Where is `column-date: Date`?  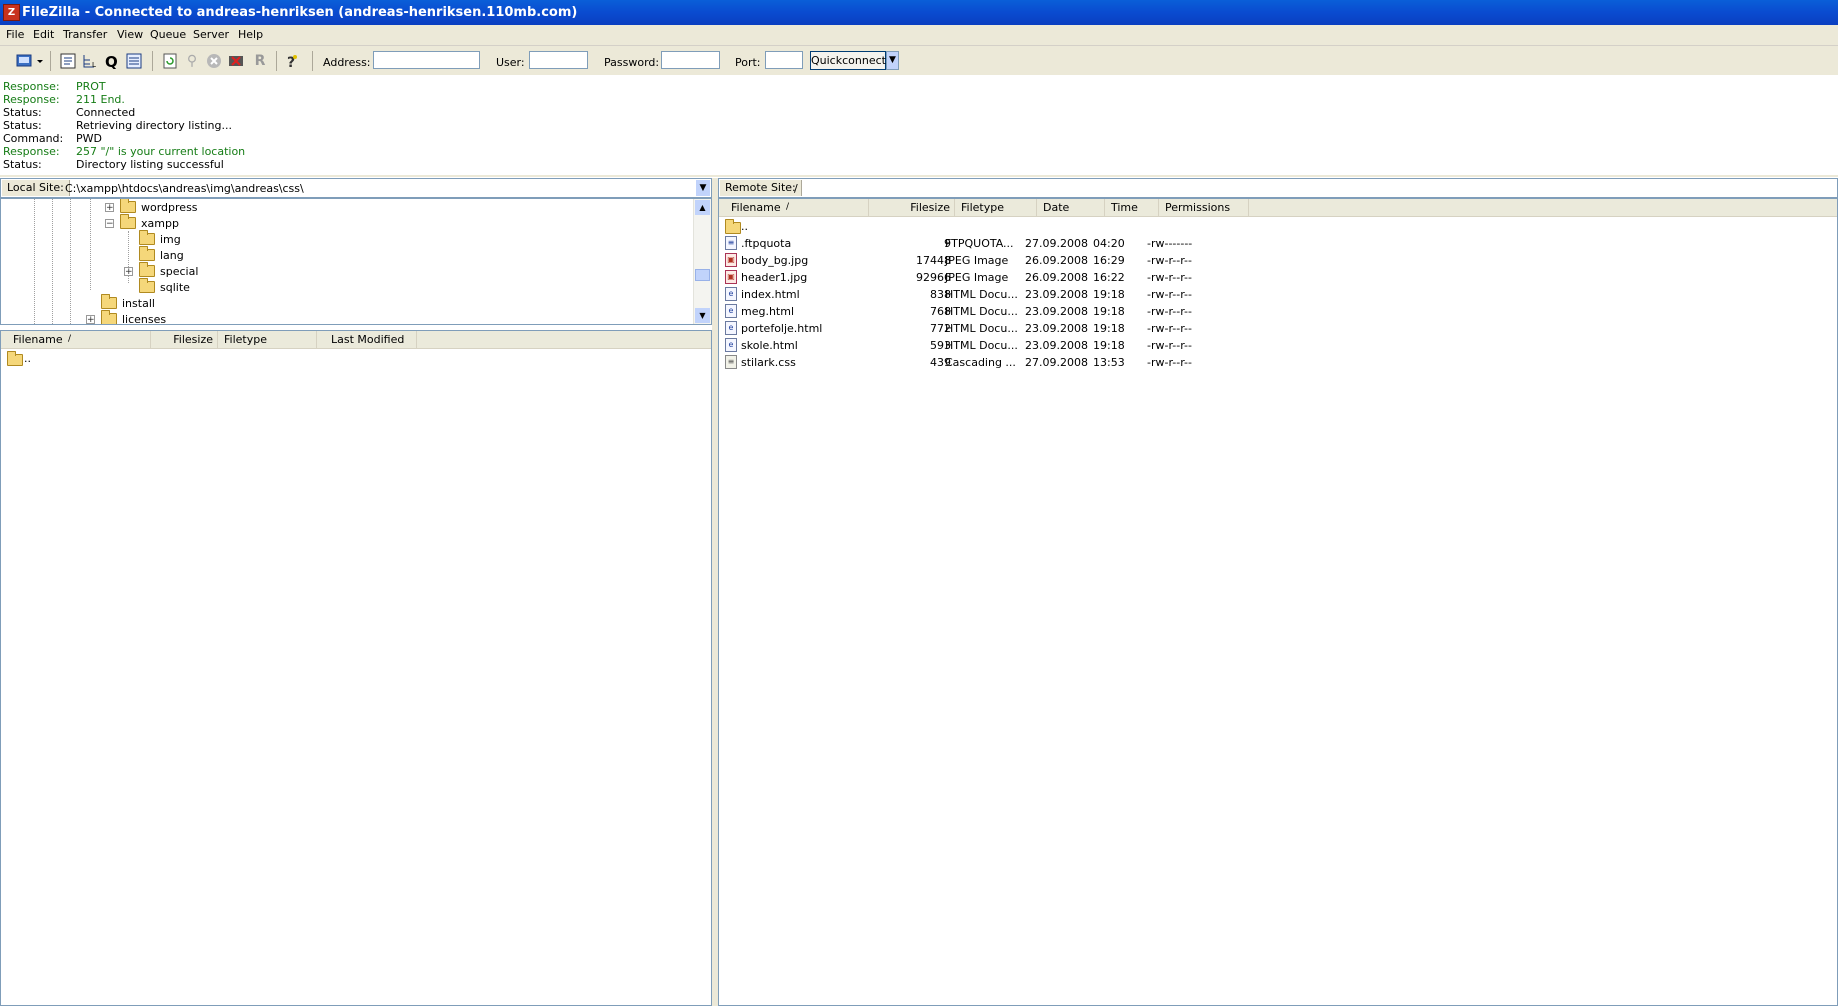 column-date: Date is located at coordinates (1071, 207).